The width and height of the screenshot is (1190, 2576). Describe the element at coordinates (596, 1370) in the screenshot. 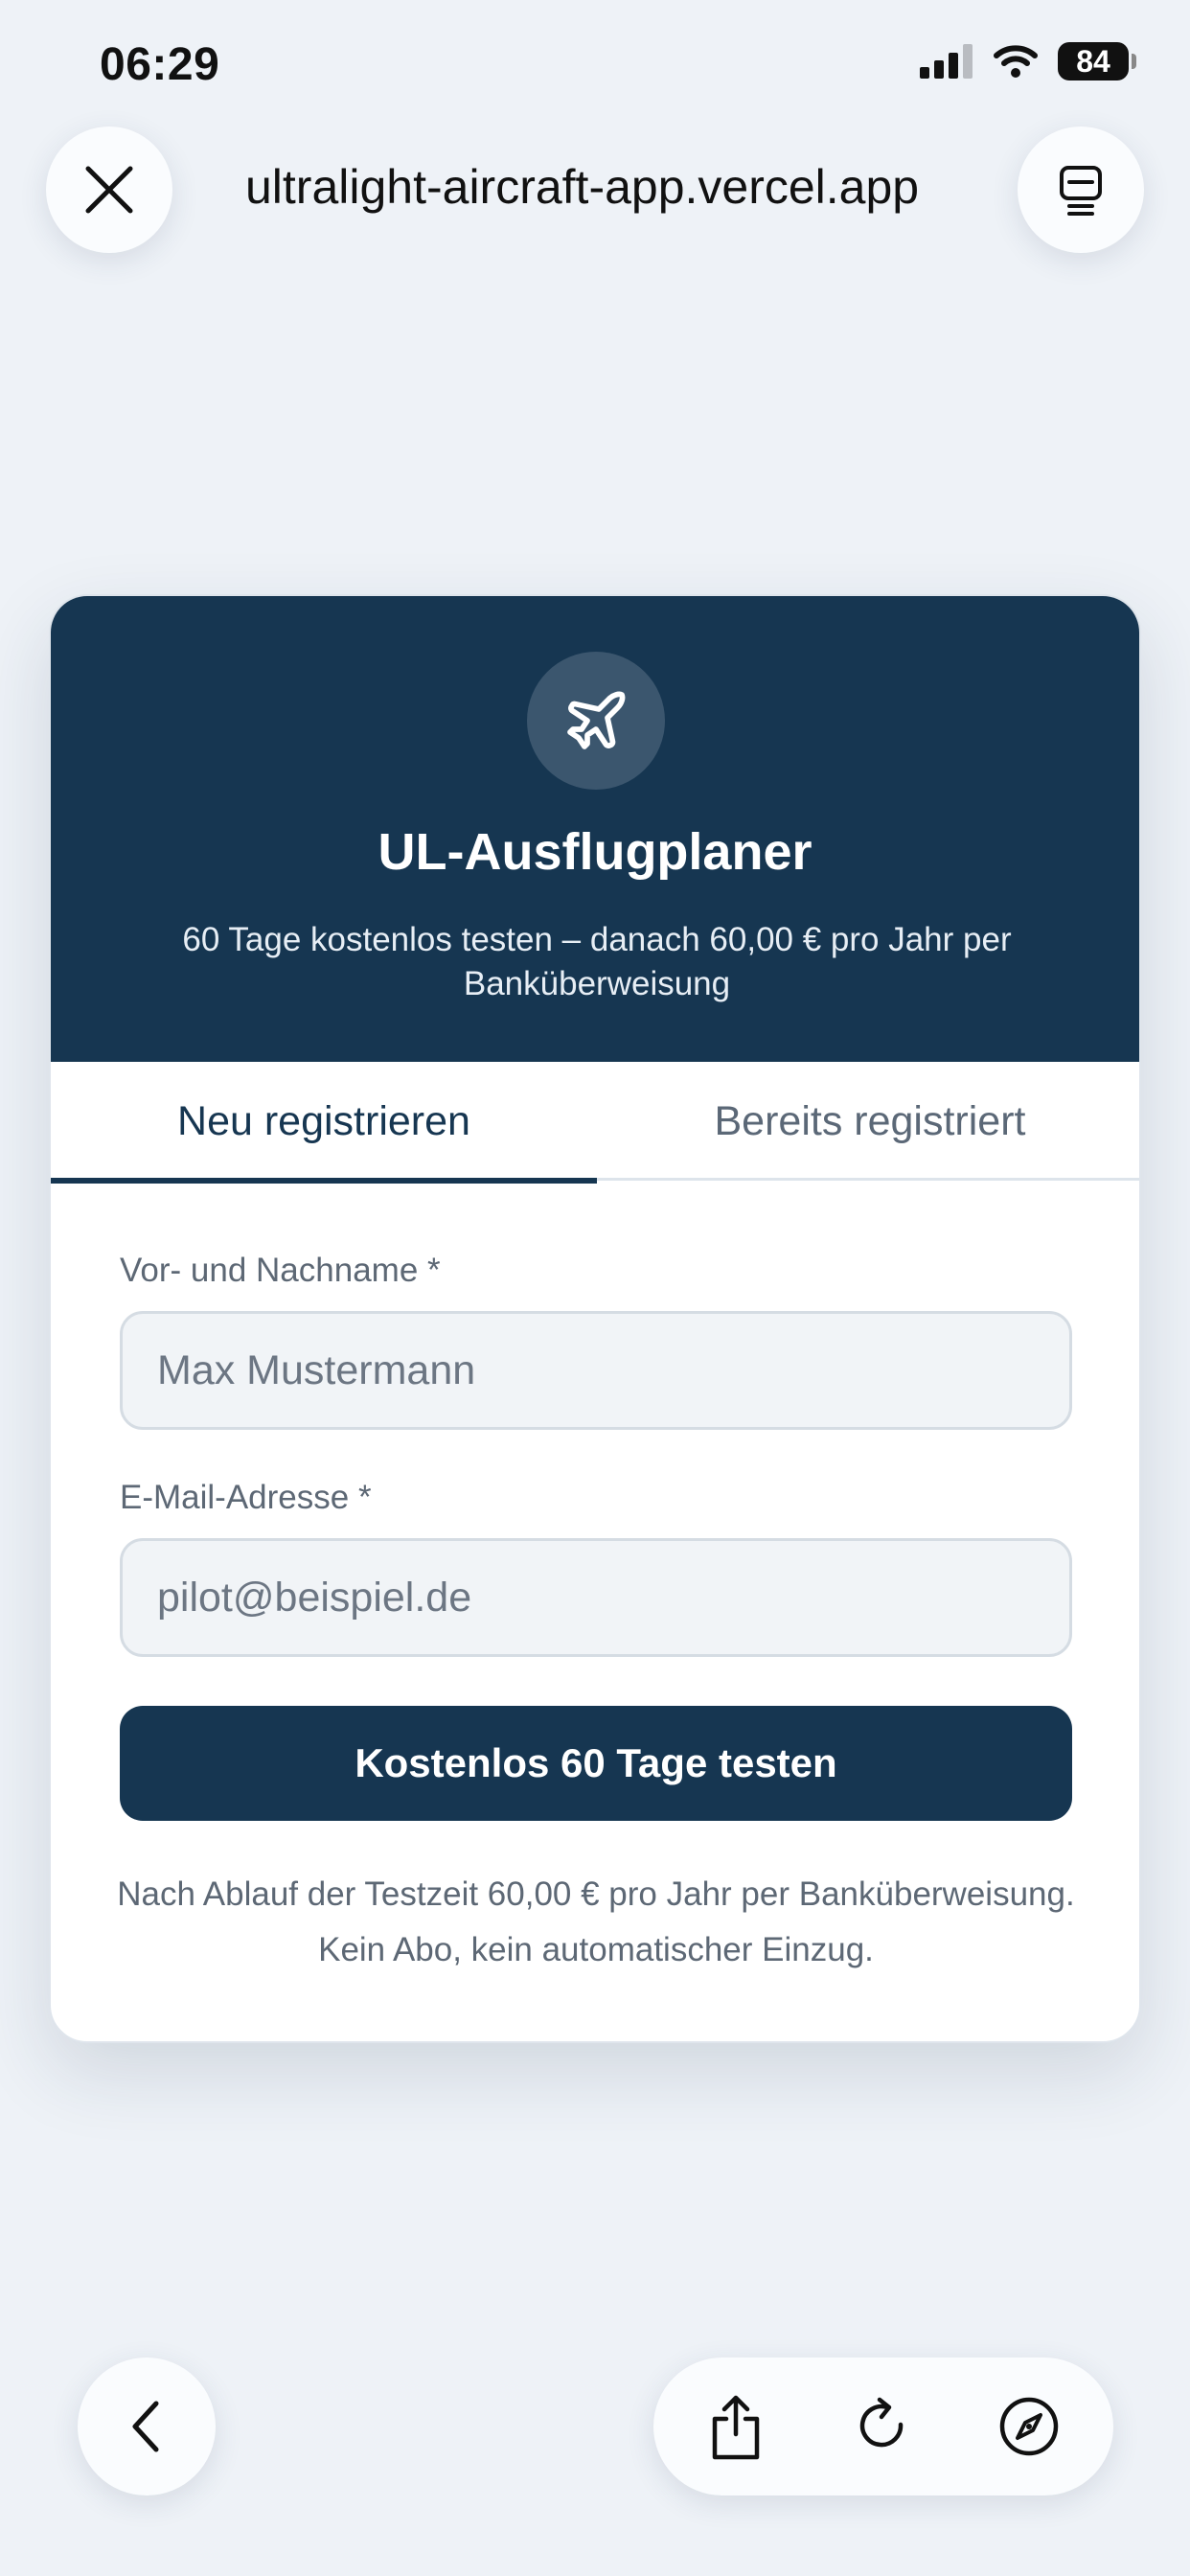

I see `name-input` at that location.